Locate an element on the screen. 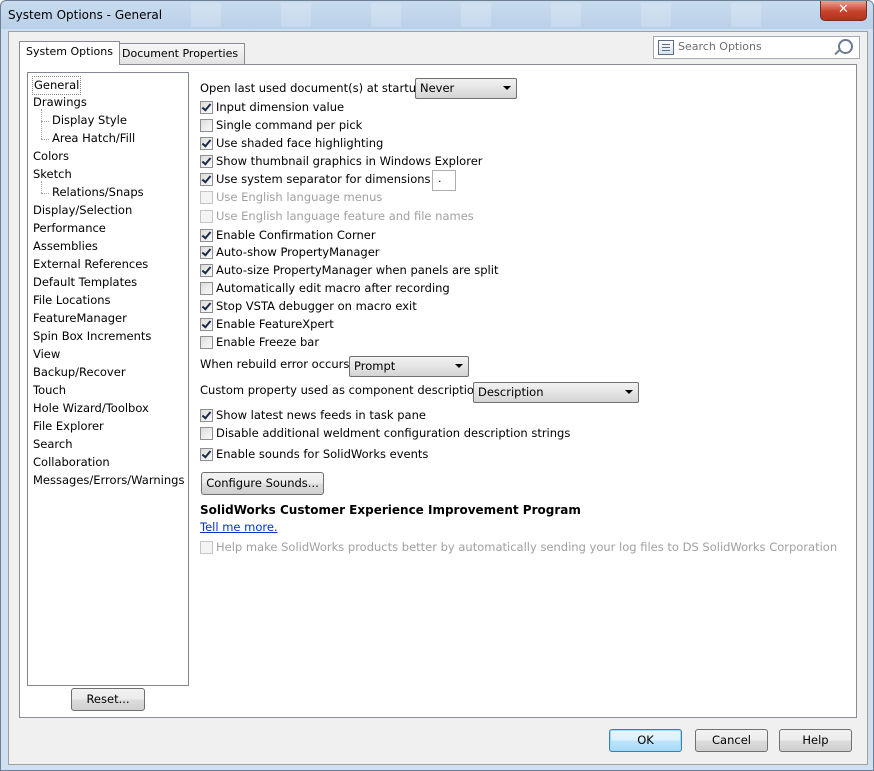 This screenshot has width=874, height=771. ok-button: OK is located at coordinates (645, 740).